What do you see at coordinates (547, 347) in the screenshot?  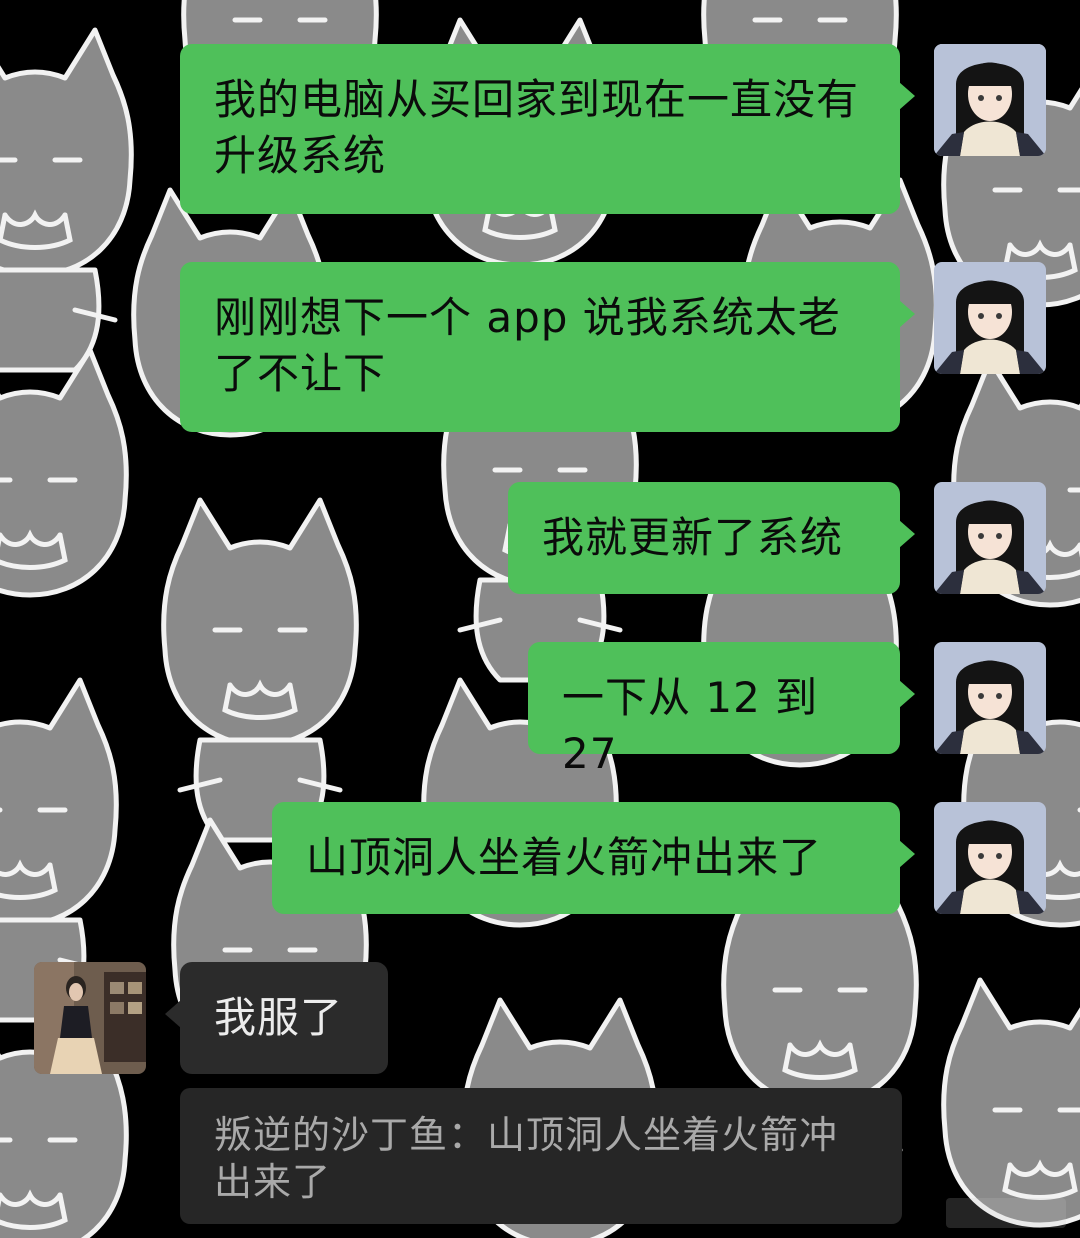 I see `message-bubble-outgoing: 刚刚想下一个 app 说我系统太老了不让下` at bounding box center [547, 347].